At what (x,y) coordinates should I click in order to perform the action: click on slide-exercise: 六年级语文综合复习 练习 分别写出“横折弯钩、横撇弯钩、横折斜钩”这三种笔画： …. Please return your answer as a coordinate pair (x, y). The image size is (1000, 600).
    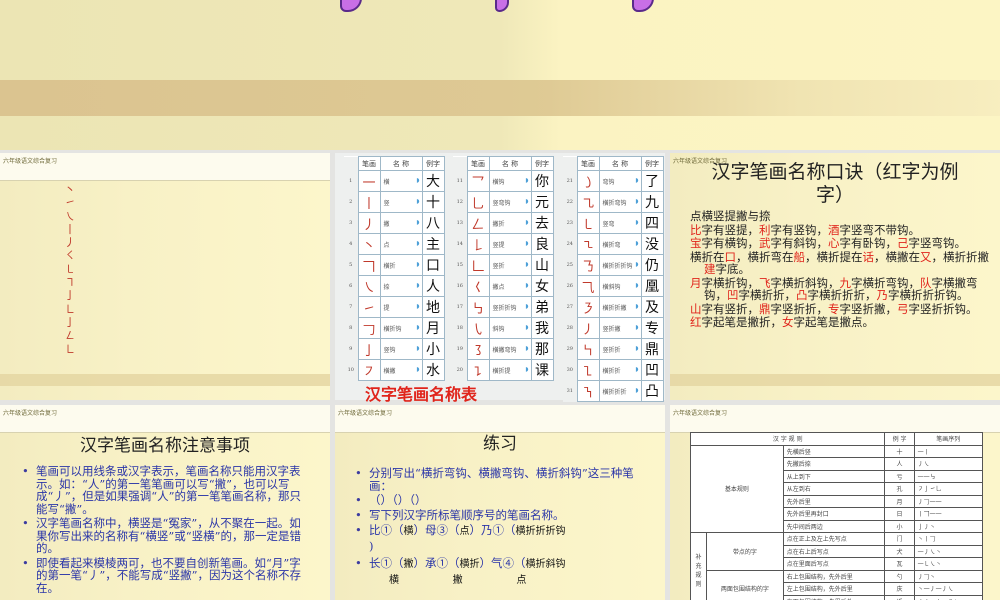
    Looking at the image, I should click on (500, 502).